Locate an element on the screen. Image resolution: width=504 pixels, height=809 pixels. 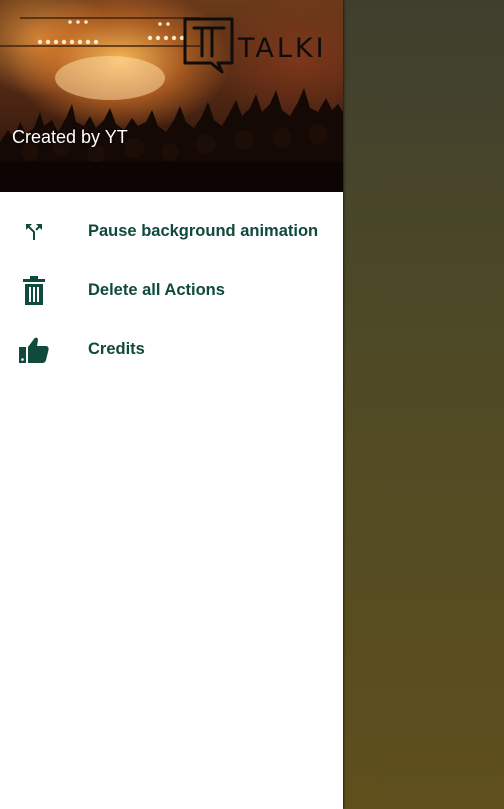
menu-item-label: Credits is located at coordinates (116, 349).